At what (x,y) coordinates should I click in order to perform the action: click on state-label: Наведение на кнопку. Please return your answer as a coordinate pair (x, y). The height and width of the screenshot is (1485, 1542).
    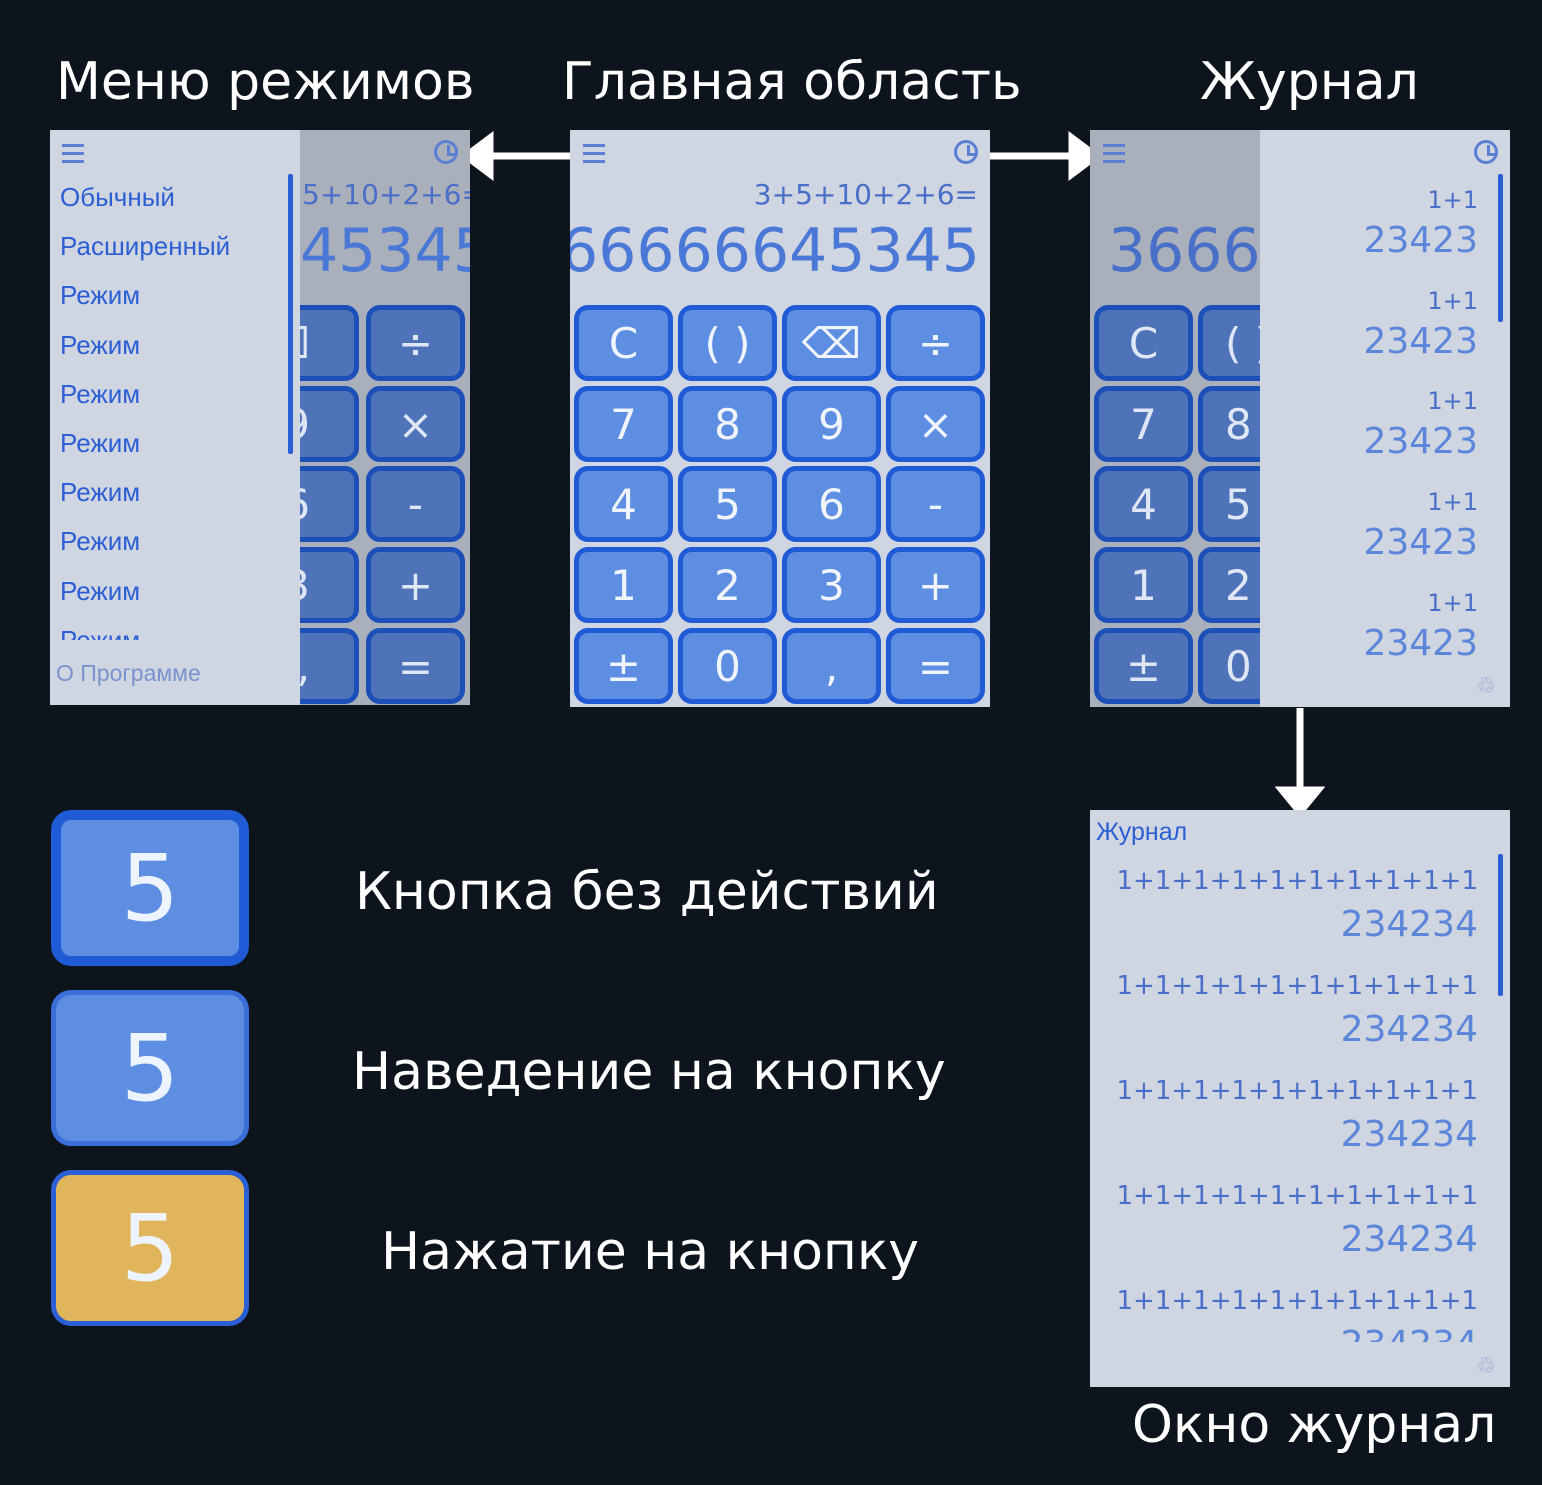
    Looking at the image, I should click on (649, 1072).